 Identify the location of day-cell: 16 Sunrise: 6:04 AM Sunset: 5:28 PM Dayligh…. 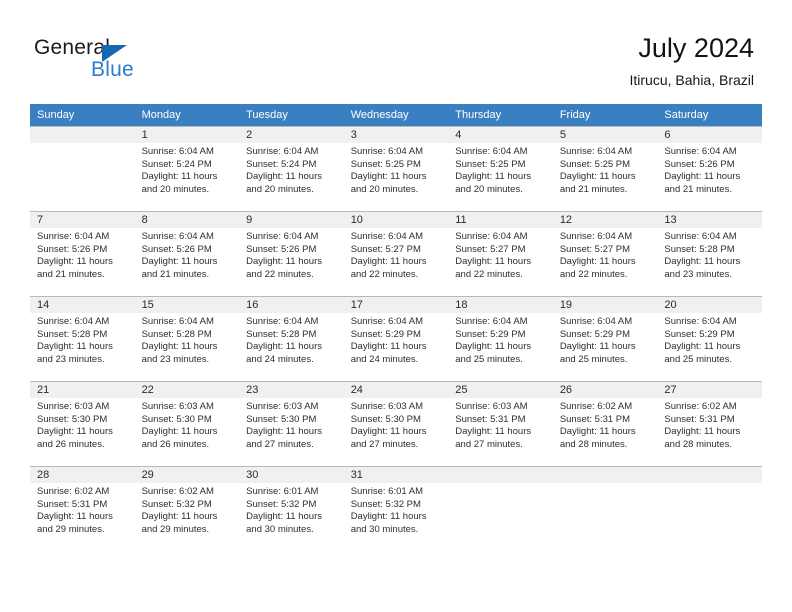
(291, 339).